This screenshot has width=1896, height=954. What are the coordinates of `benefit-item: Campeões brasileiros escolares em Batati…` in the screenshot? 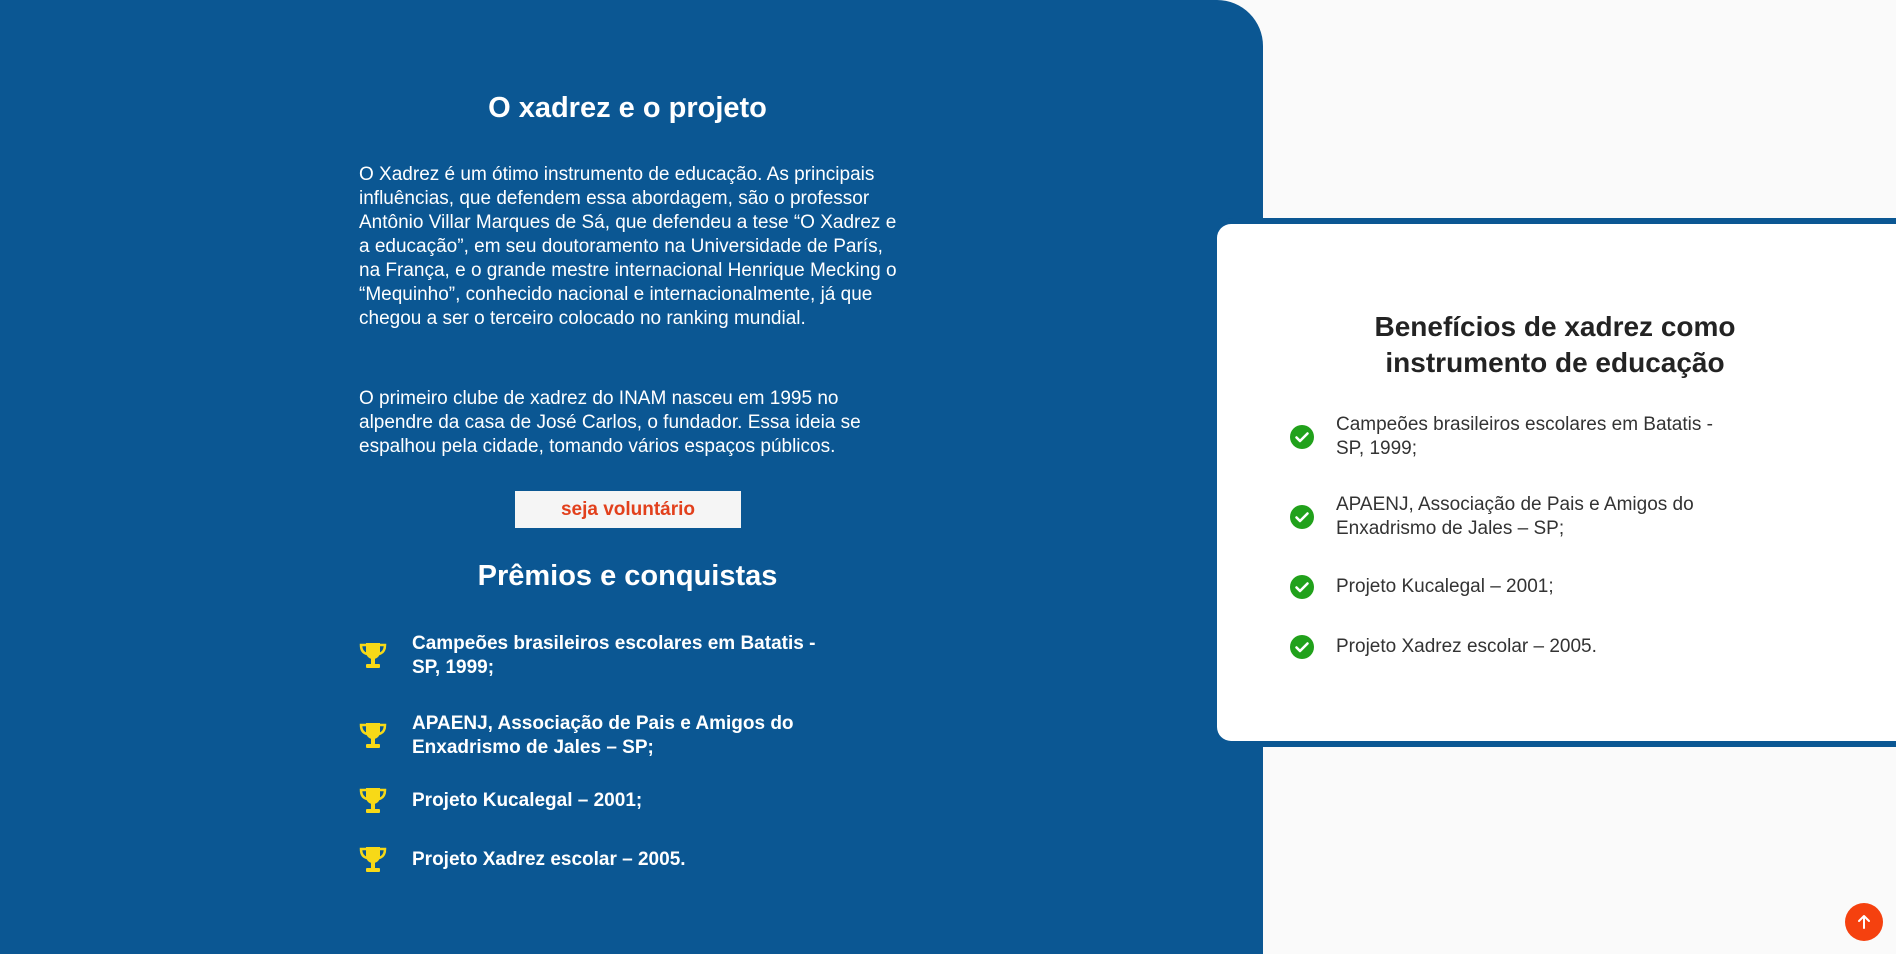 It's located at (1514, 437).